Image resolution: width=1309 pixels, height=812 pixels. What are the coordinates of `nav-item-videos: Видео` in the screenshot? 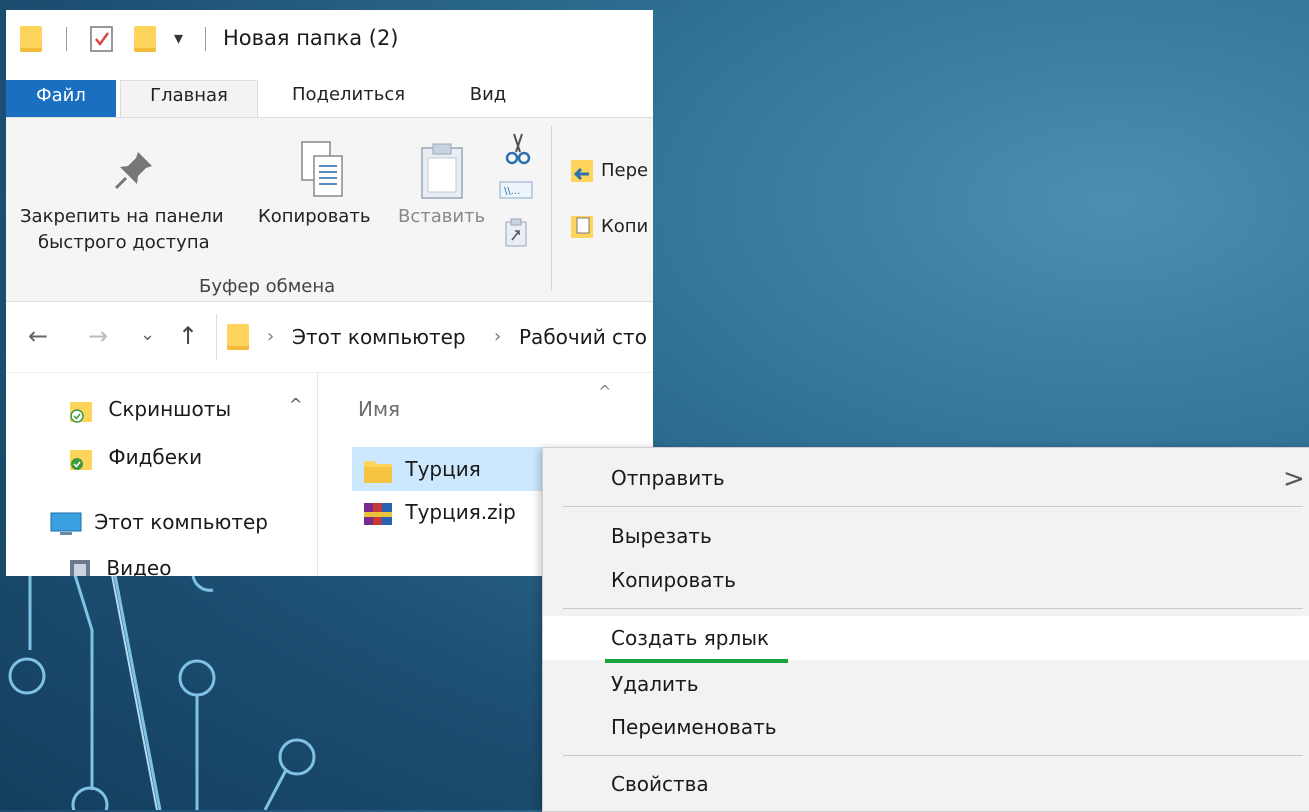 It's located at (119, 566).